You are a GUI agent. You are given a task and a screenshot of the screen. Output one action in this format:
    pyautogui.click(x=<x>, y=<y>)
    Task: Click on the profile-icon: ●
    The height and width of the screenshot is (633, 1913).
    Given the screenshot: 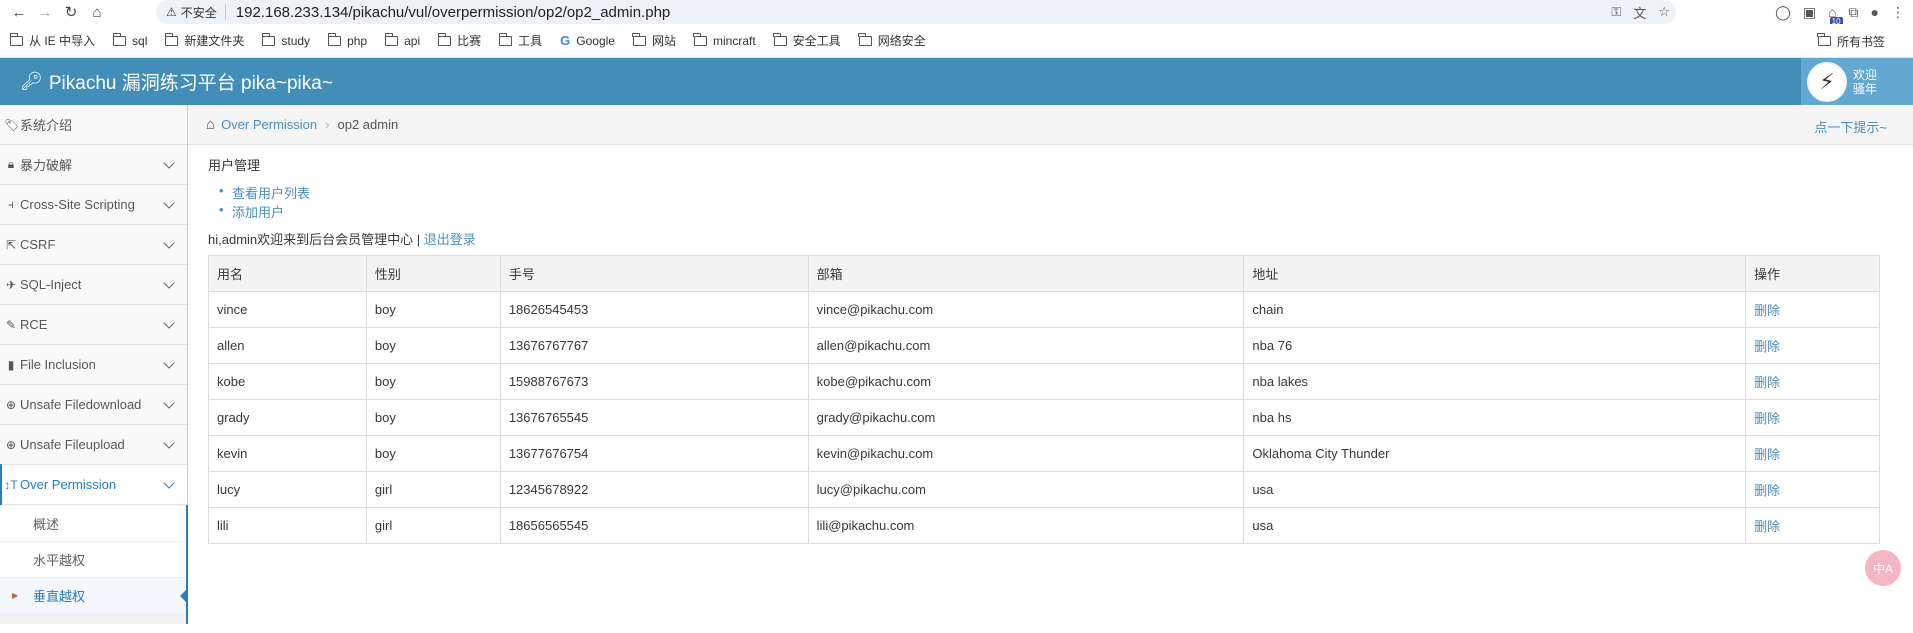 What is the action you would take?
    pyautogui.click(x=1875, y=12)
    